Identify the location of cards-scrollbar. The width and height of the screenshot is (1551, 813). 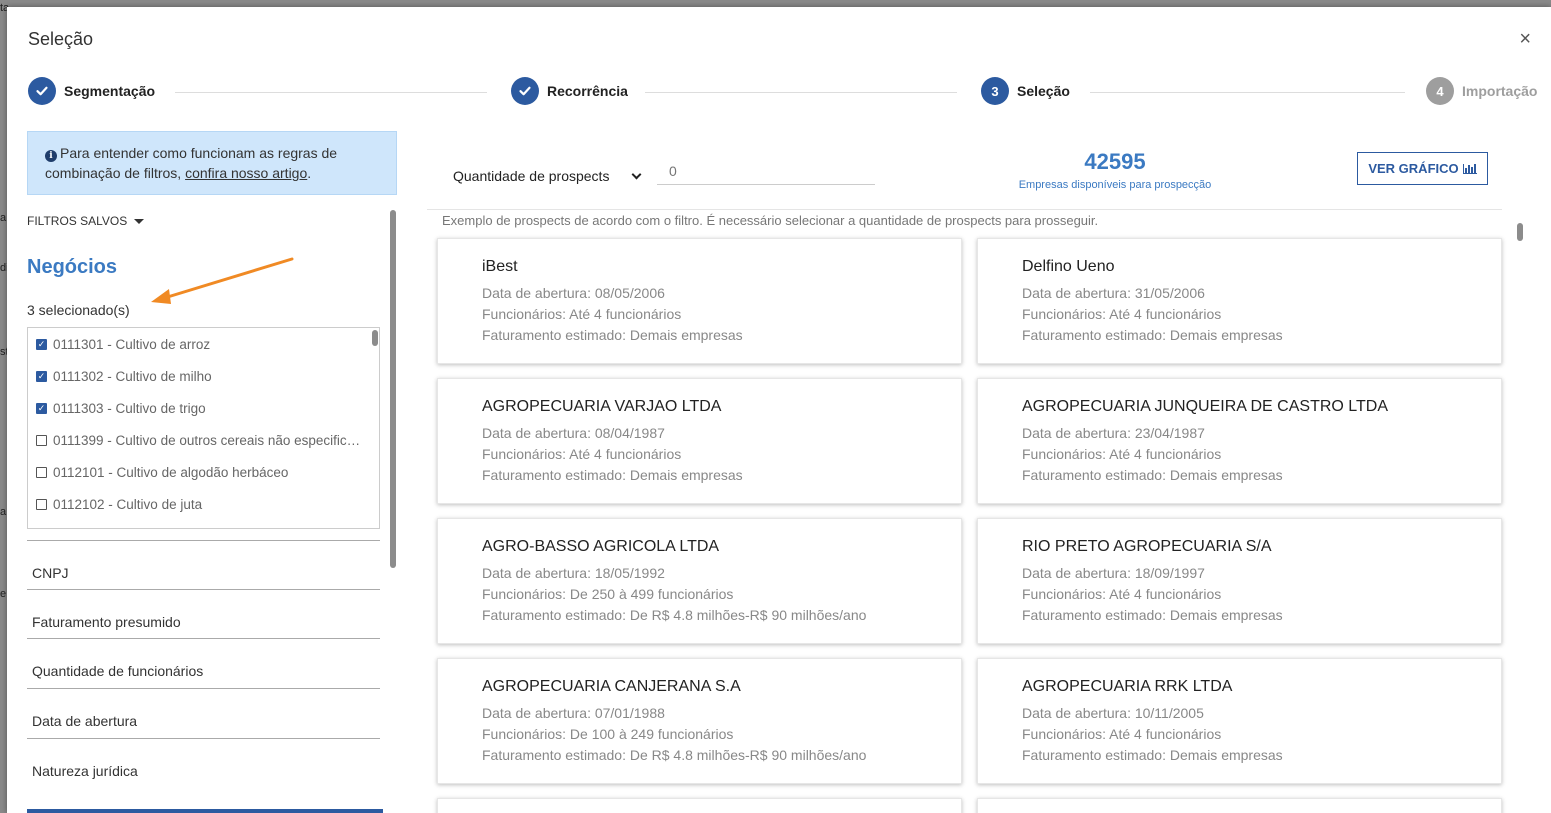
(1520, 232).